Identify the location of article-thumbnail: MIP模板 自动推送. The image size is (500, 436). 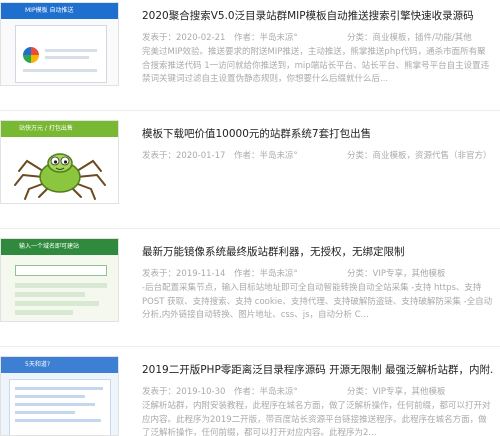
(59, 44).